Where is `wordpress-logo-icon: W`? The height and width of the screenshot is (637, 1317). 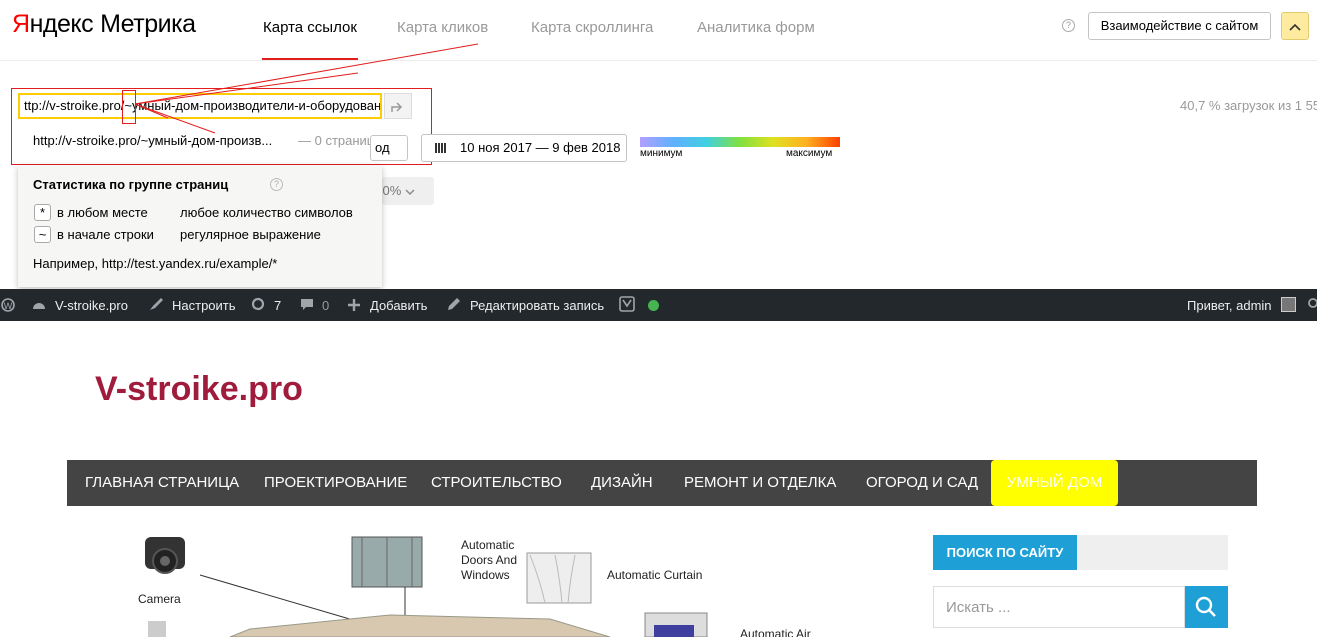
wordpress-logo-icon: W is located at coordinates (8, 305).